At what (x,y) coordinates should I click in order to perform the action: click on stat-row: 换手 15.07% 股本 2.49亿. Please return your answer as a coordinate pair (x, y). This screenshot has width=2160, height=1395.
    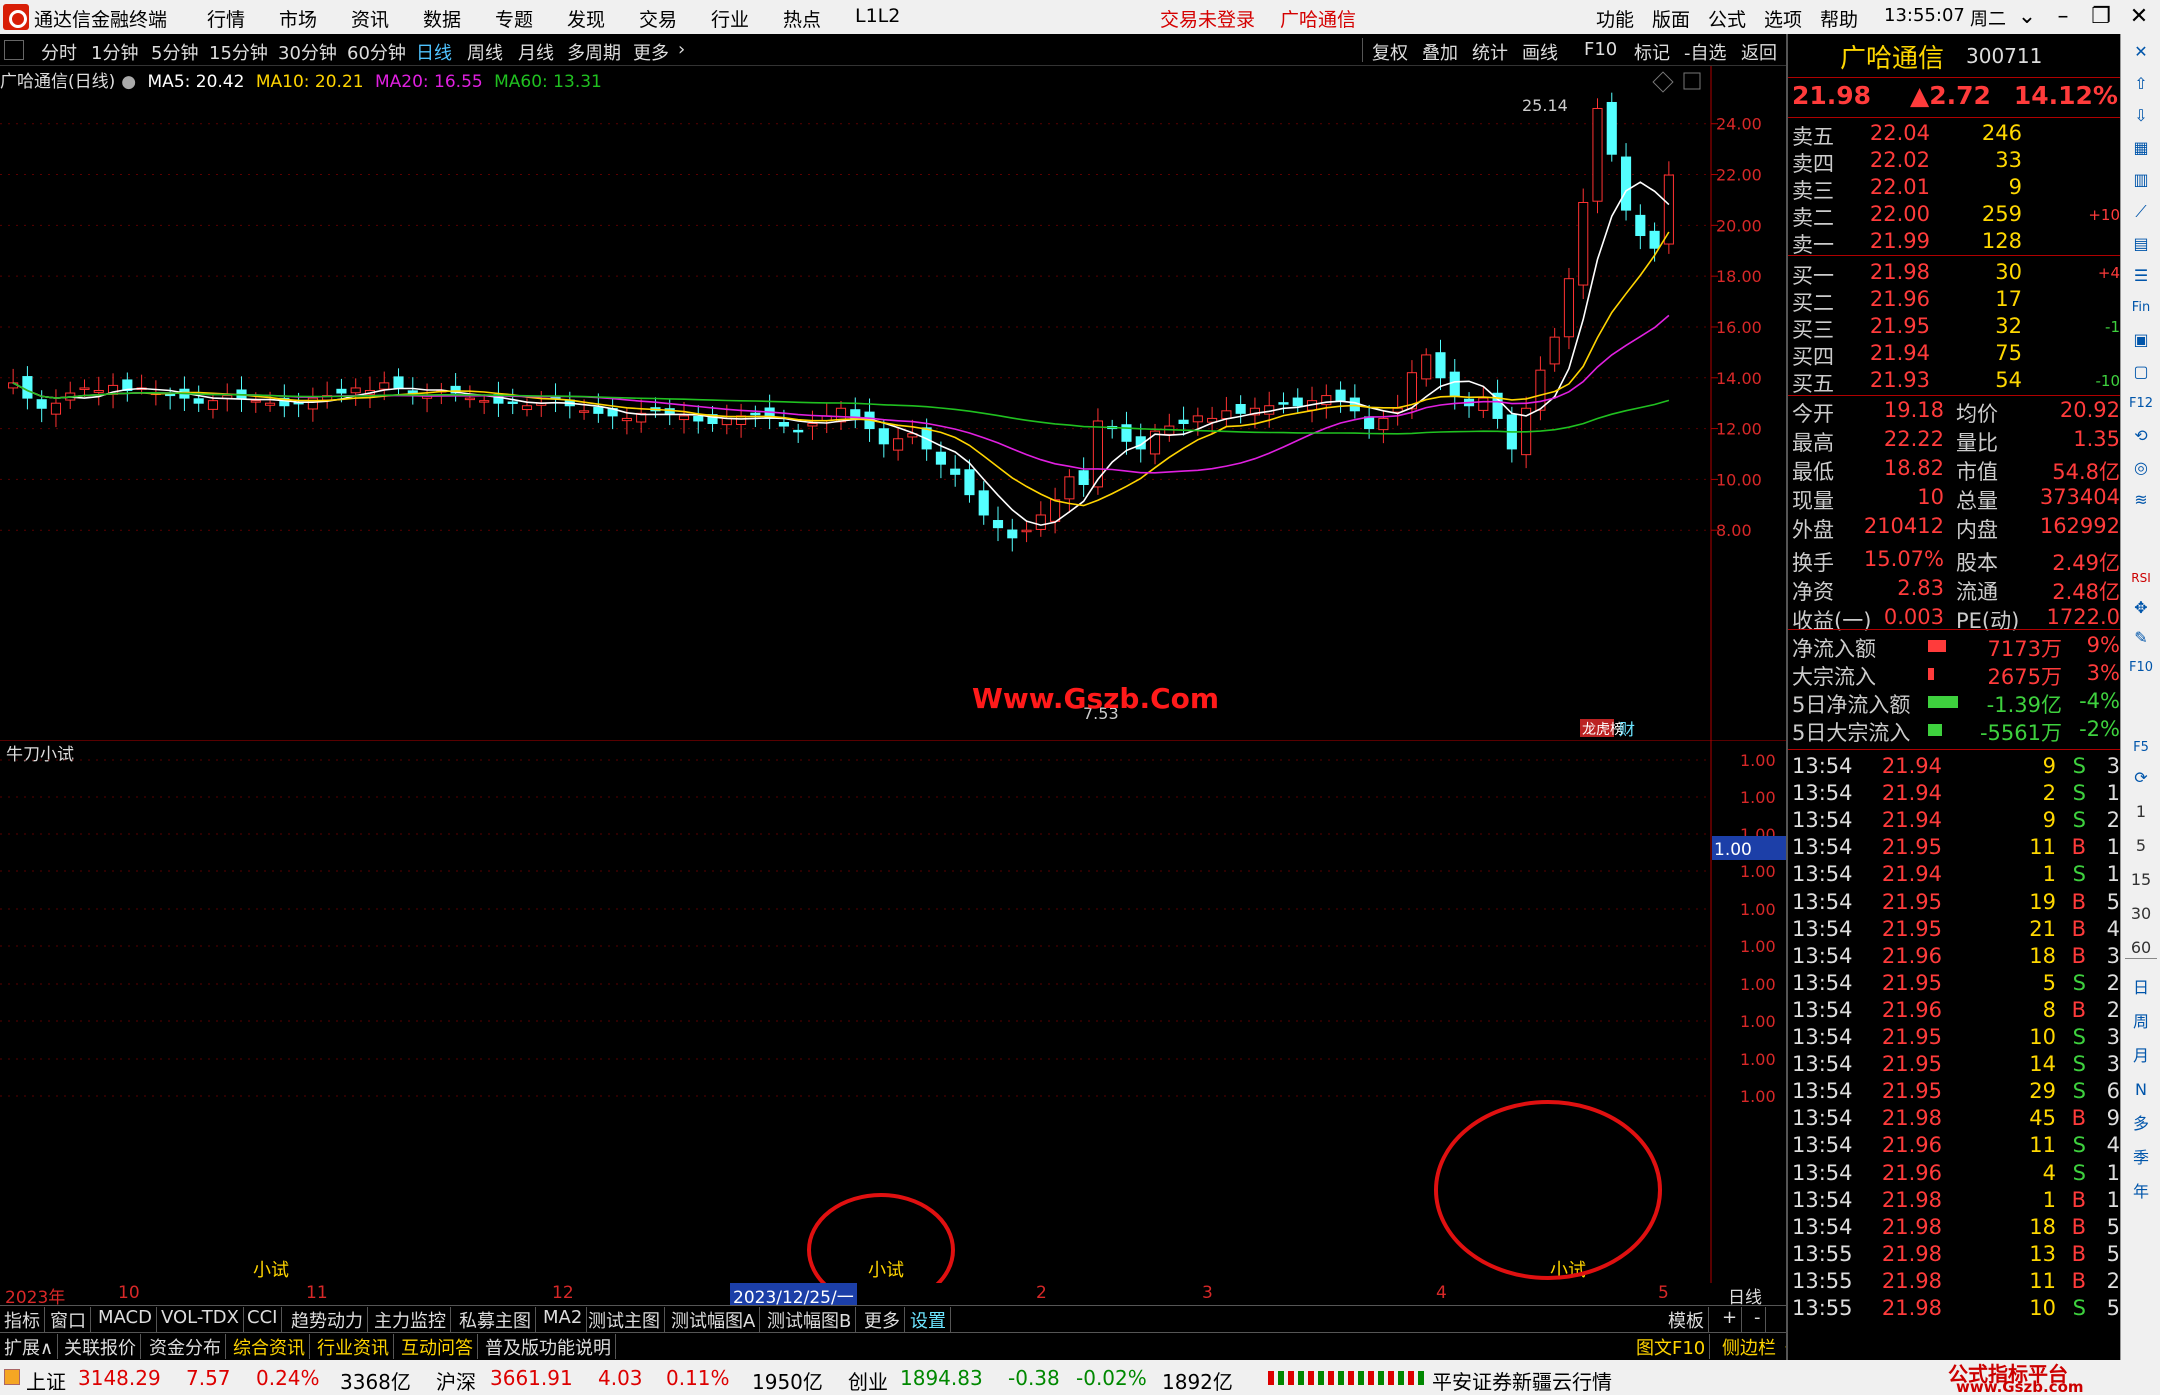
    Looking at the image, I should click on (1955, 561).